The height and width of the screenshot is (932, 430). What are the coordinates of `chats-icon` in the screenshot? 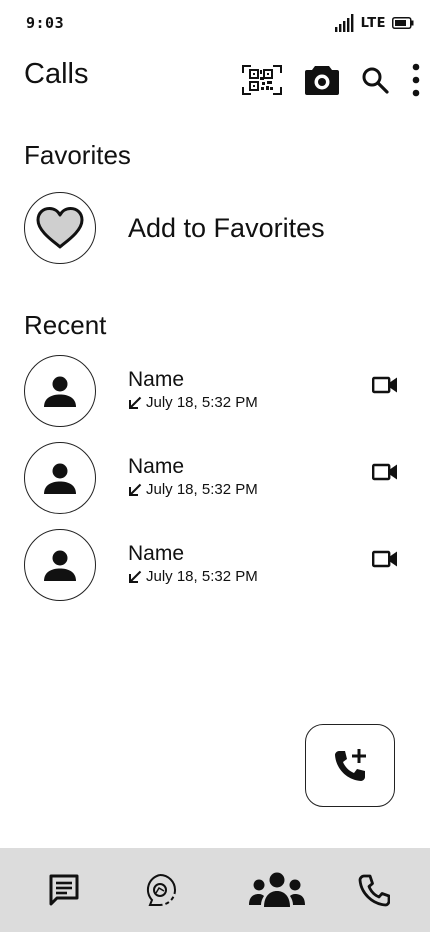 It's located at (64, 890).